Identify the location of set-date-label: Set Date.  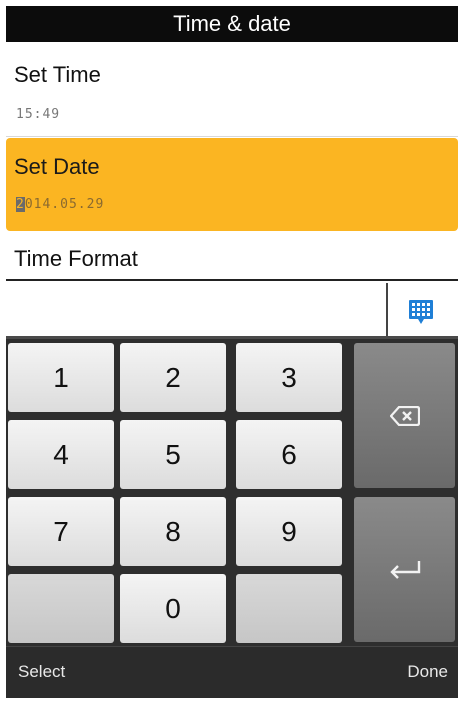
(57, 166).